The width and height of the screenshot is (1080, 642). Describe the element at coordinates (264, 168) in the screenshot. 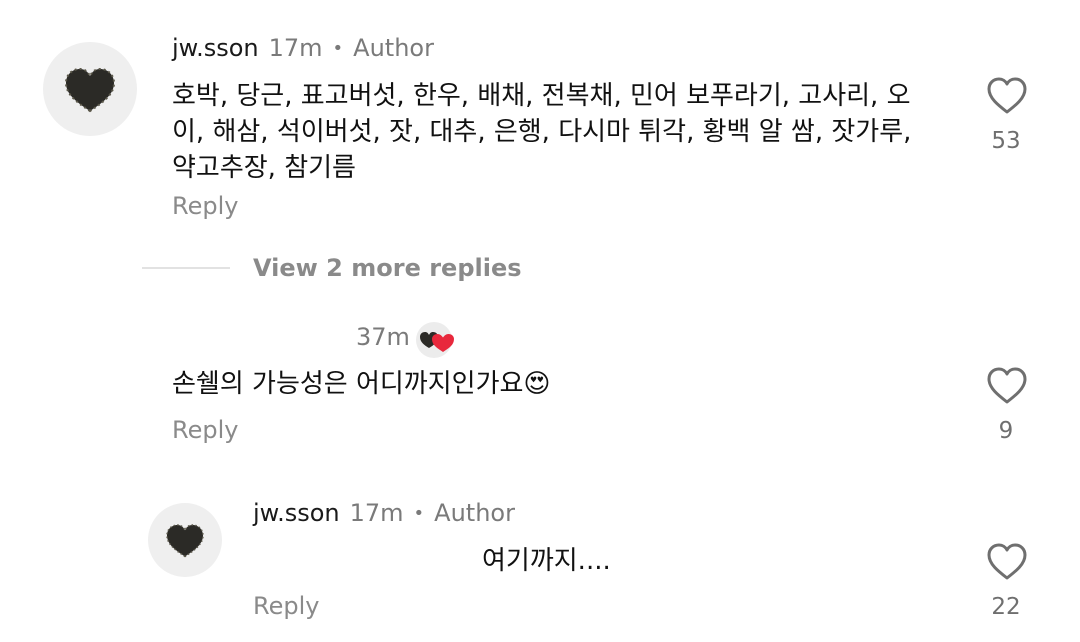

I see `comment-text-line: 약고추장, 참기름` at that location.